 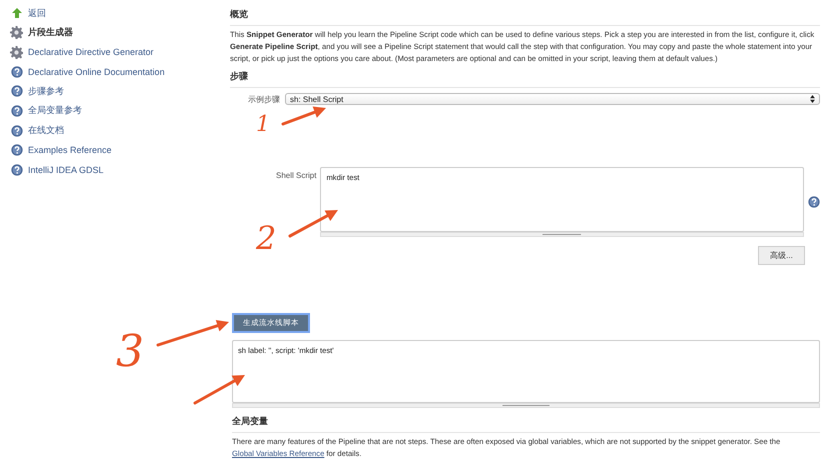 What do you see at coordinates (266, 238) in the screenshot?
I see `annotation-number: 2` at bounding box center [266, 238].